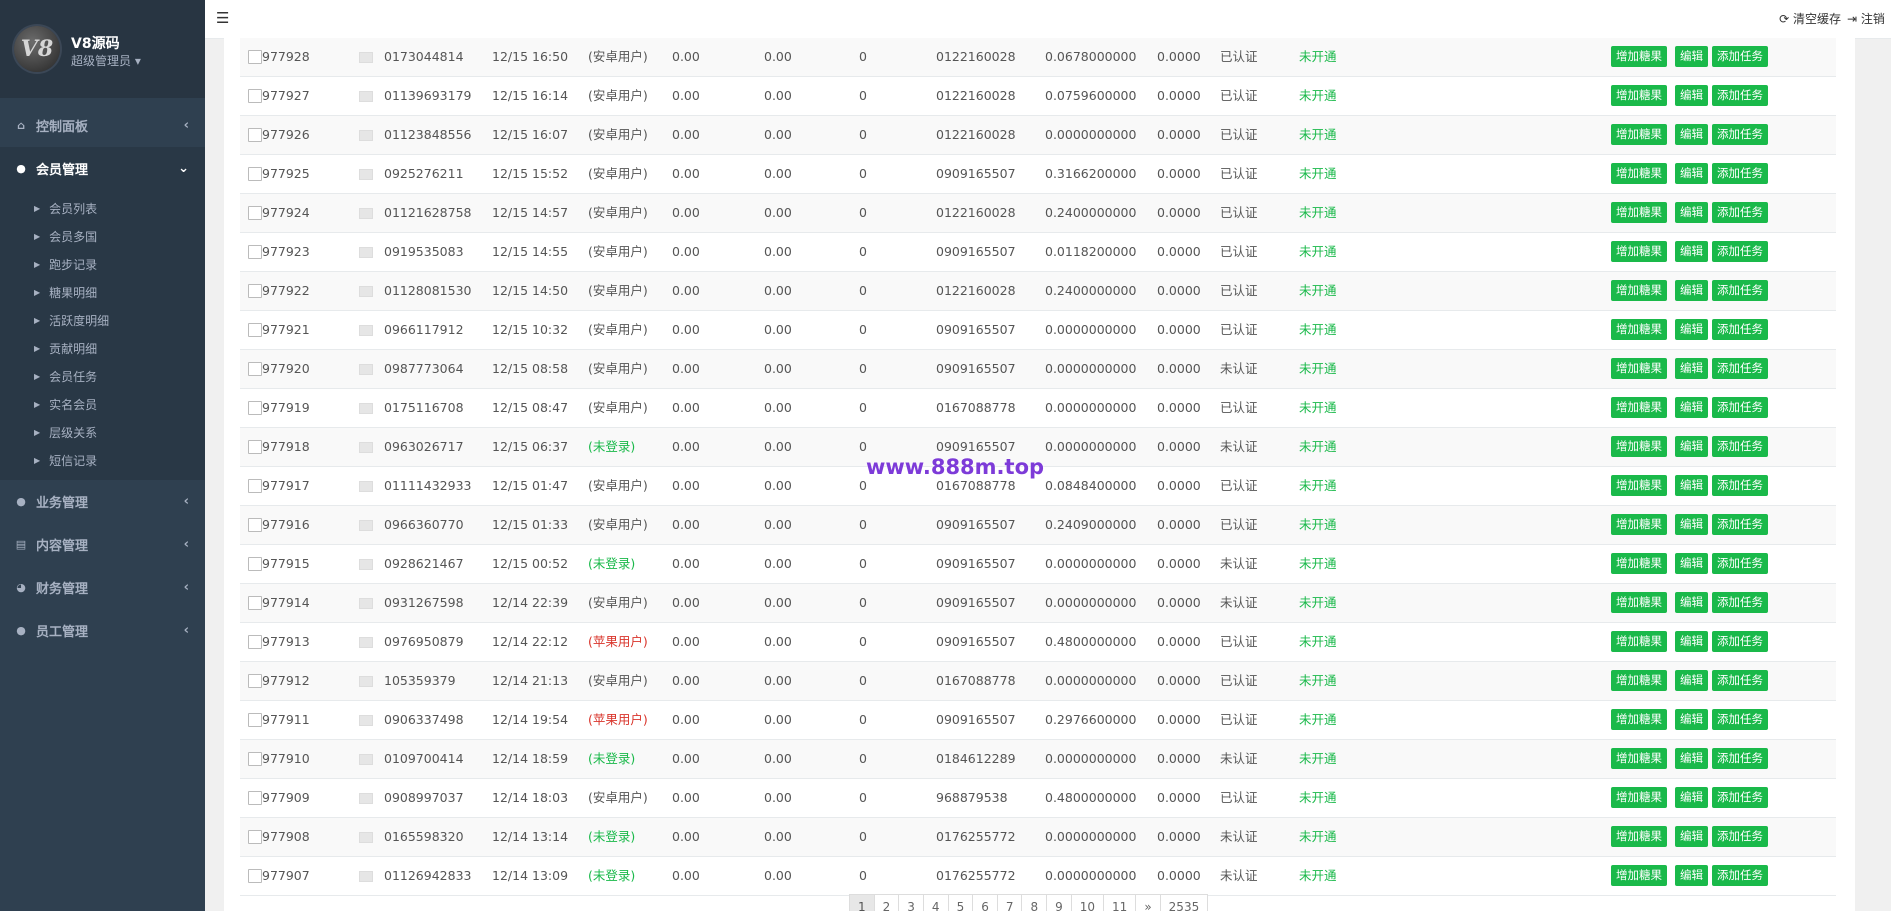 This screenshot has height=911, width=1891. What do you see at coordinates (106, 60) in the screenshot?
I see `admin-role-dropdown: 超级管理员 ▾` at bounding box center [106, 60].